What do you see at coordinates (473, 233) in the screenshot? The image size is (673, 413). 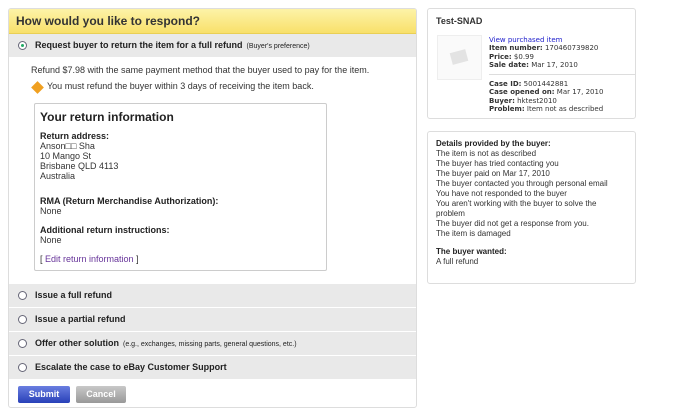 I see `detail-line: The item is damaged` at bounding box center [473, 233].